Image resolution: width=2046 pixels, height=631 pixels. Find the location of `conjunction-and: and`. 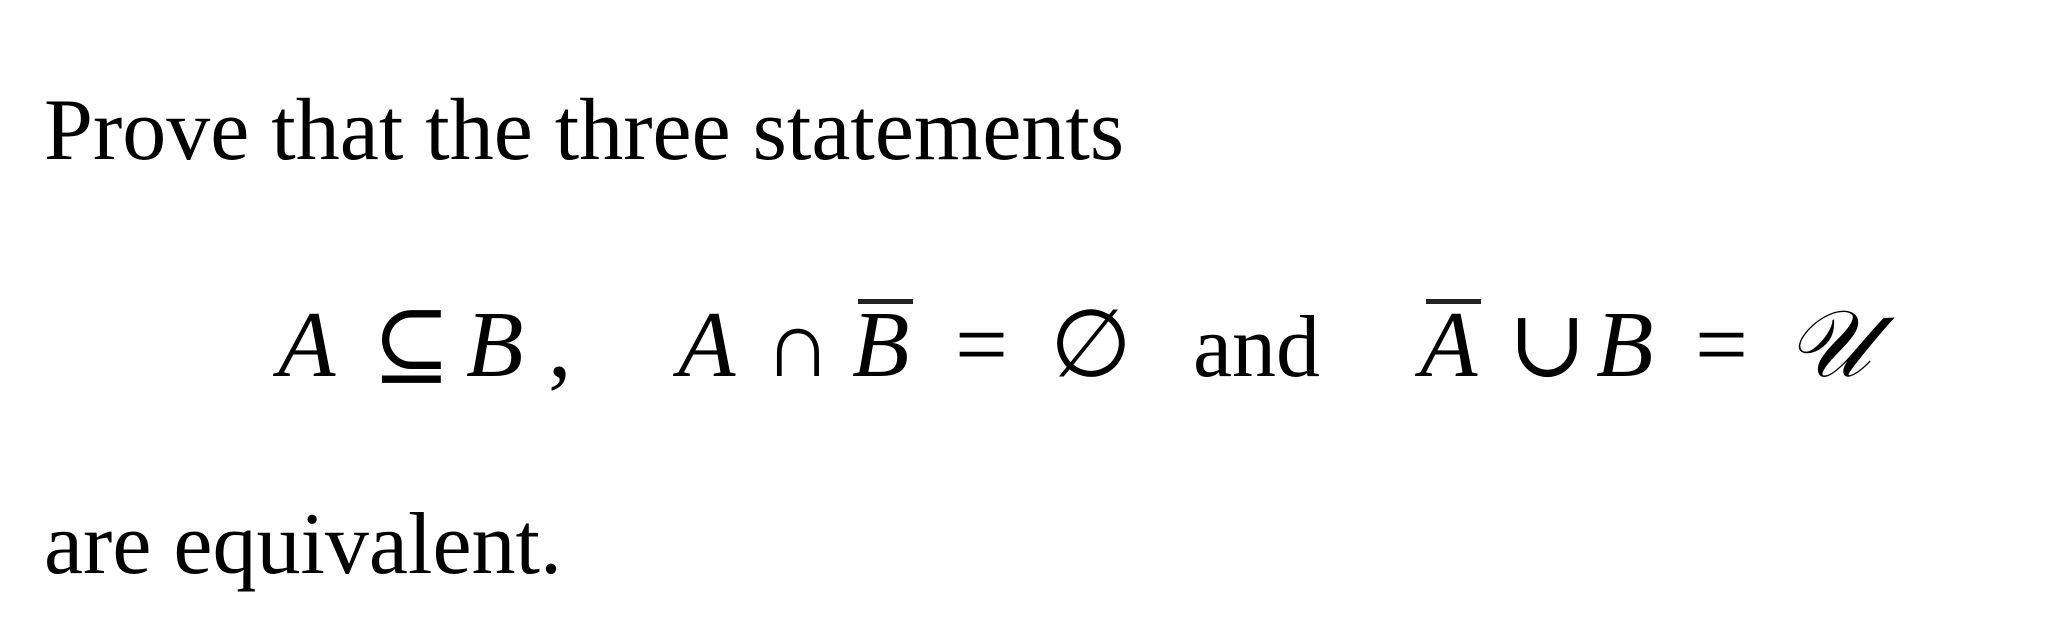

conjunction-and: and is located at coordinates (1257, 347).